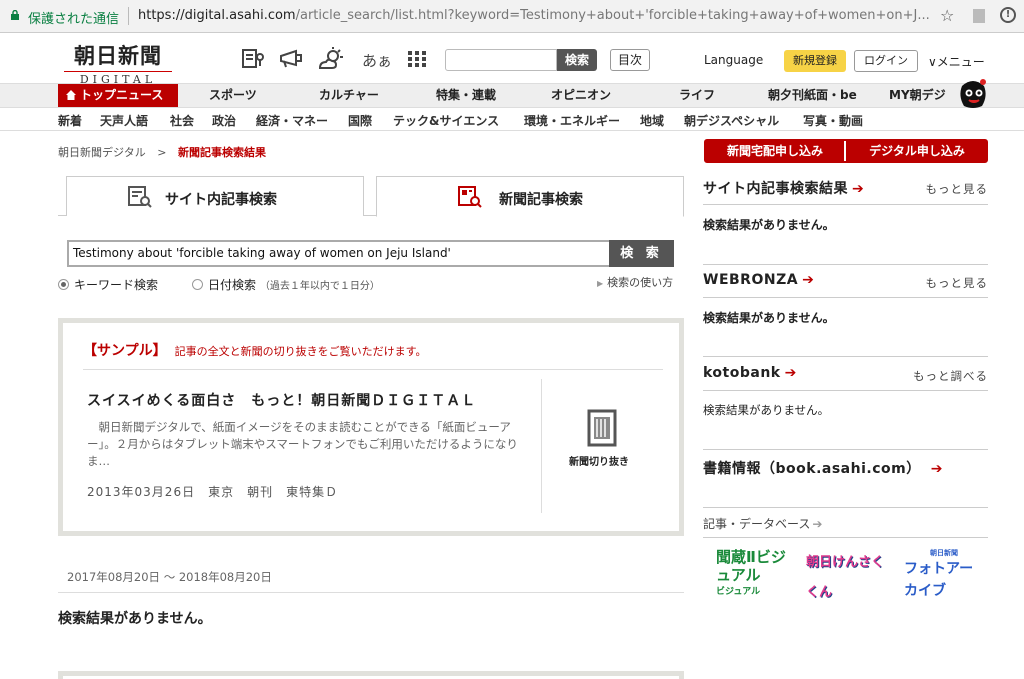 Image resolution: width=1024 pixels, height=679 pixels. I want to click on tab-news-search: 新聞記事検索, so click(530, 196).